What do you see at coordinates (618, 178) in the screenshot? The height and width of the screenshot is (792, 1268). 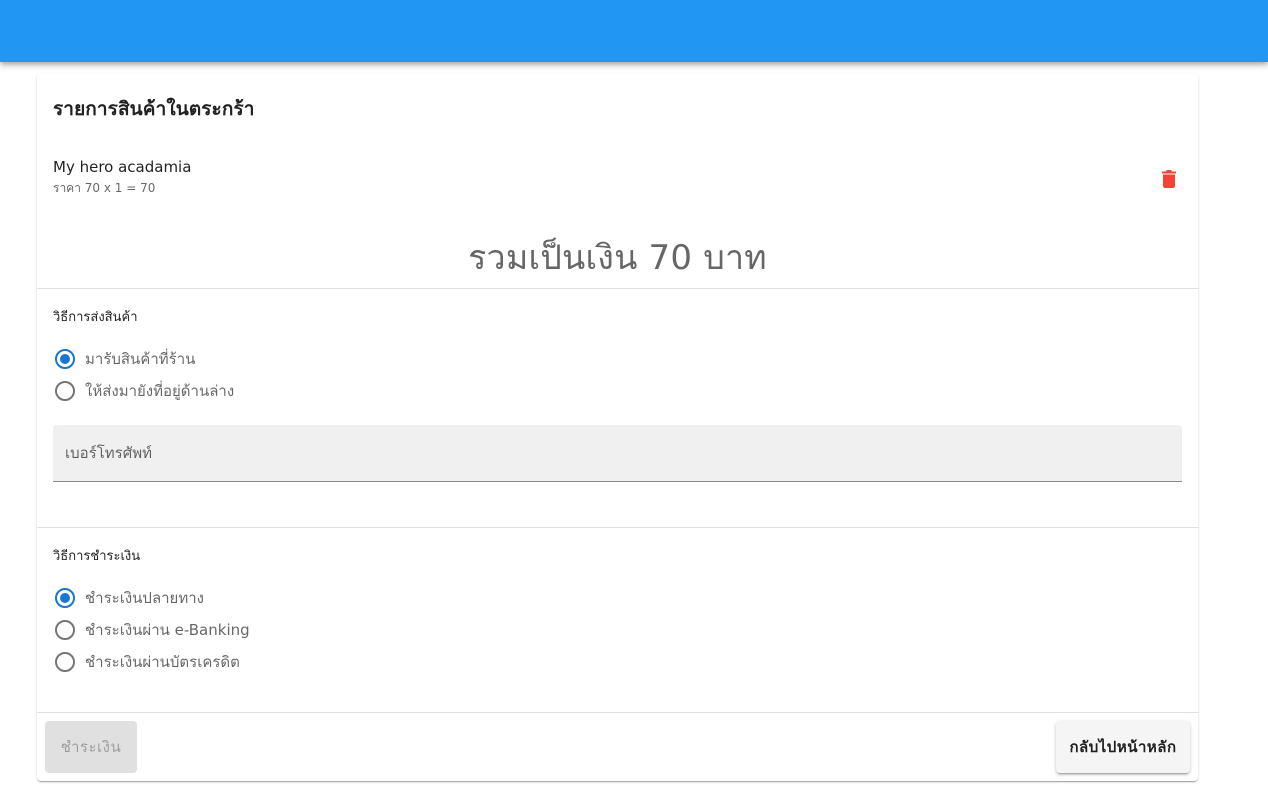 I see `cart-item: My hero acadamia ราคา 70 x 1 = 70` at bounding box center [618, 178].